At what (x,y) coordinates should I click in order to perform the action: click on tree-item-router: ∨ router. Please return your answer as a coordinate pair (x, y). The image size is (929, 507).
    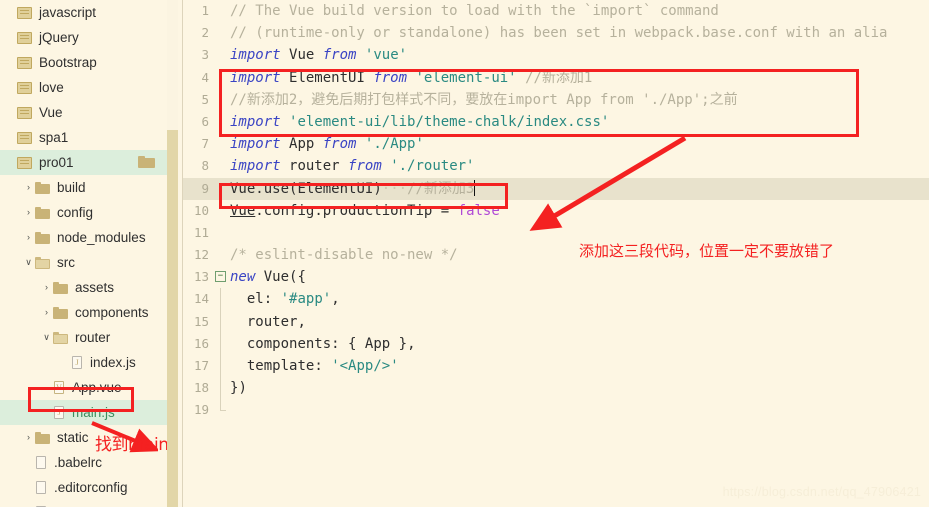
    Looking at the image, I should click on (83, 337).